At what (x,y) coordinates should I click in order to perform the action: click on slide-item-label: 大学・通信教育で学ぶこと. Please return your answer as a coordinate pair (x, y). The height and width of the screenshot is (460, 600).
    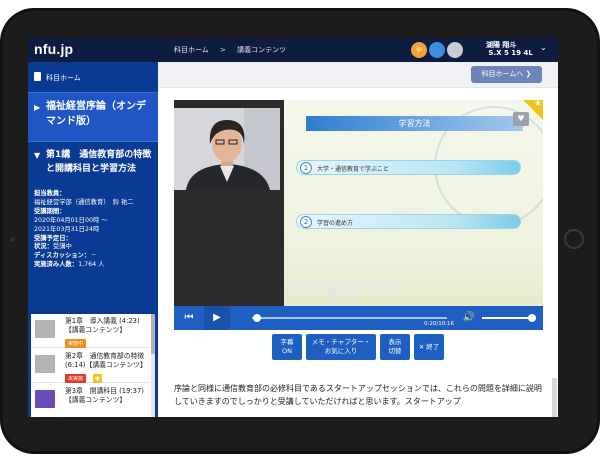
    Looking at the image, I should click on (353, 169).